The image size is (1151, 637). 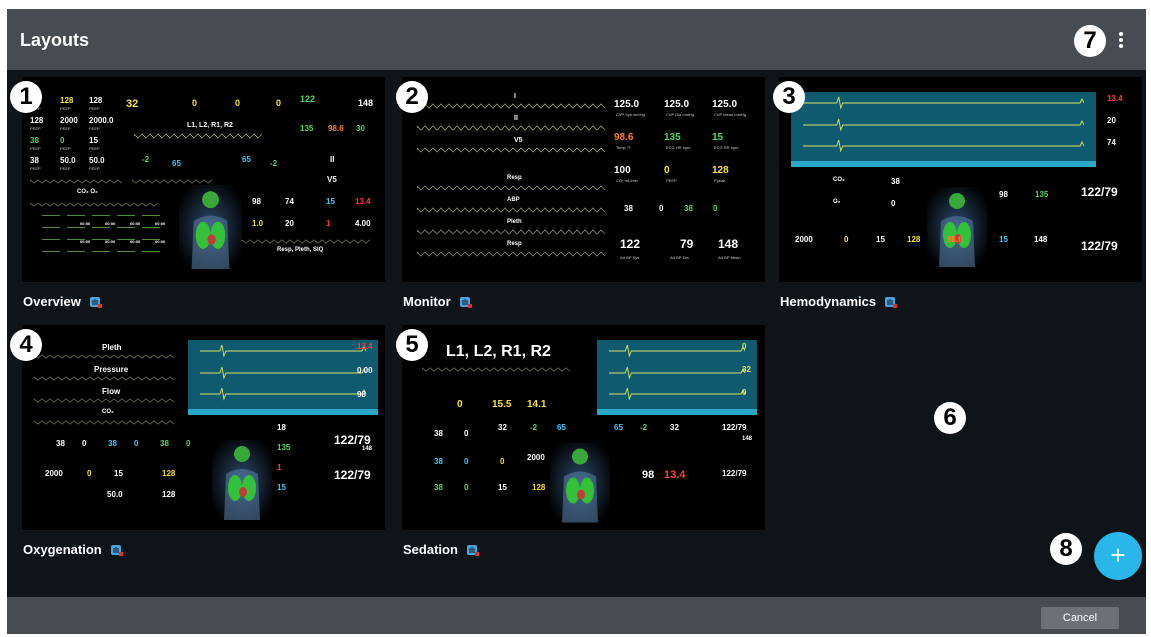 I want to click on layout-name: Oxygenation, so click(x=62, y=549).